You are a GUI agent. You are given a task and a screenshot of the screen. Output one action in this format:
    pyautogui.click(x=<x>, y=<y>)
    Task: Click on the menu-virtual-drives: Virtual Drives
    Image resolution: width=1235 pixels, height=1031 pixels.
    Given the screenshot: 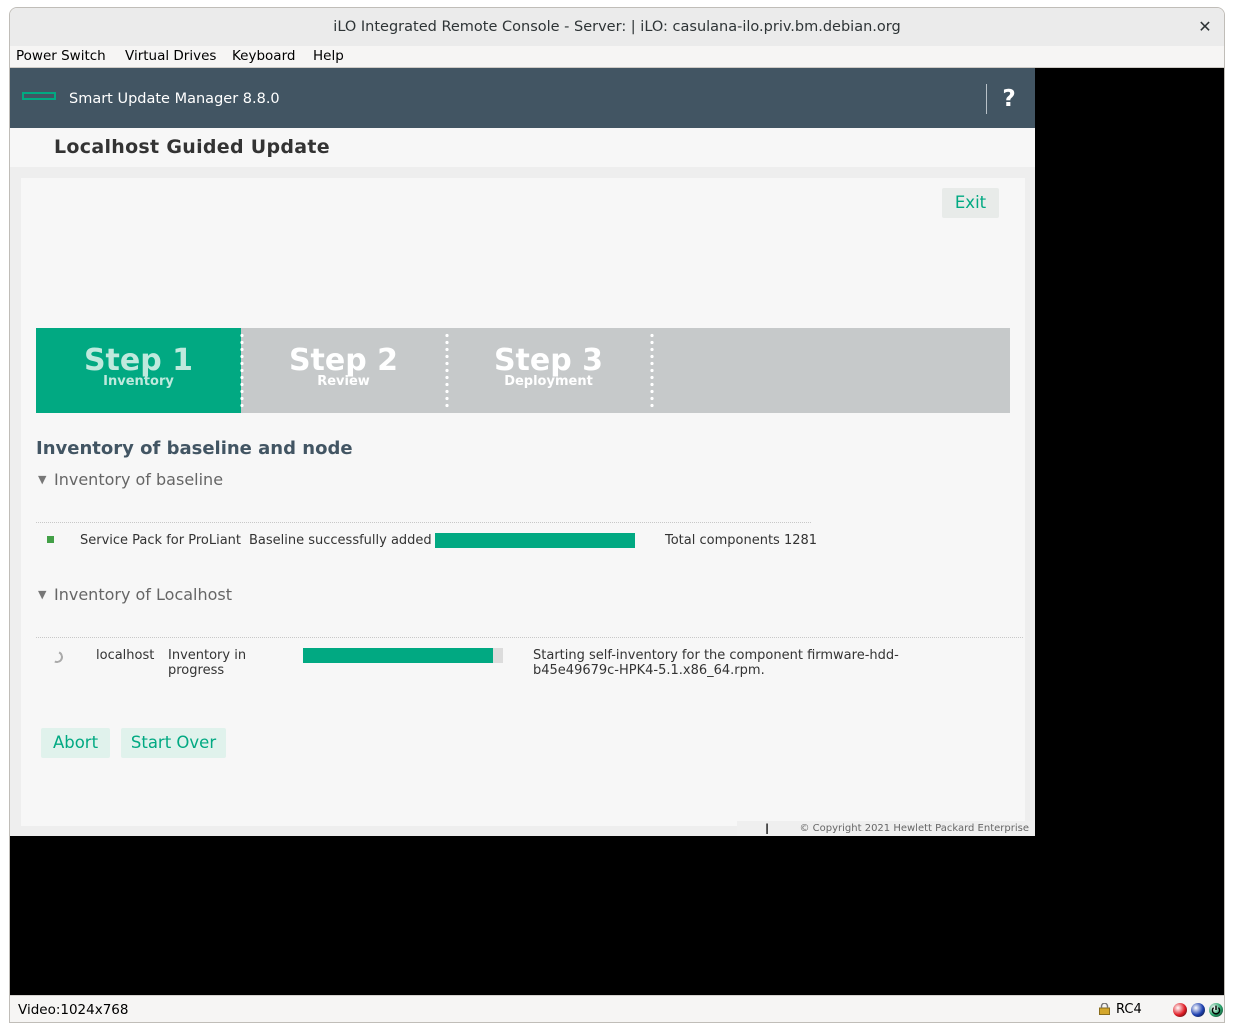 What is the action you would take?
    pyautogui.click(x=170, y=56)
    